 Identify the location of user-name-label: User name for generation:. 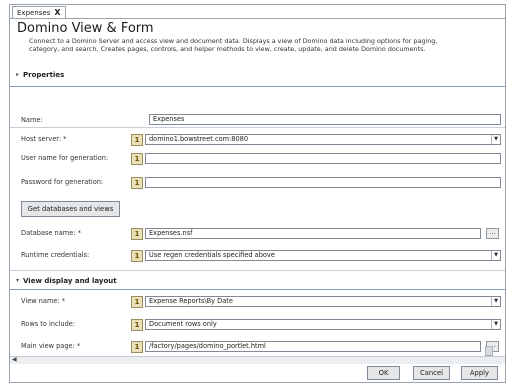
(65, 158).